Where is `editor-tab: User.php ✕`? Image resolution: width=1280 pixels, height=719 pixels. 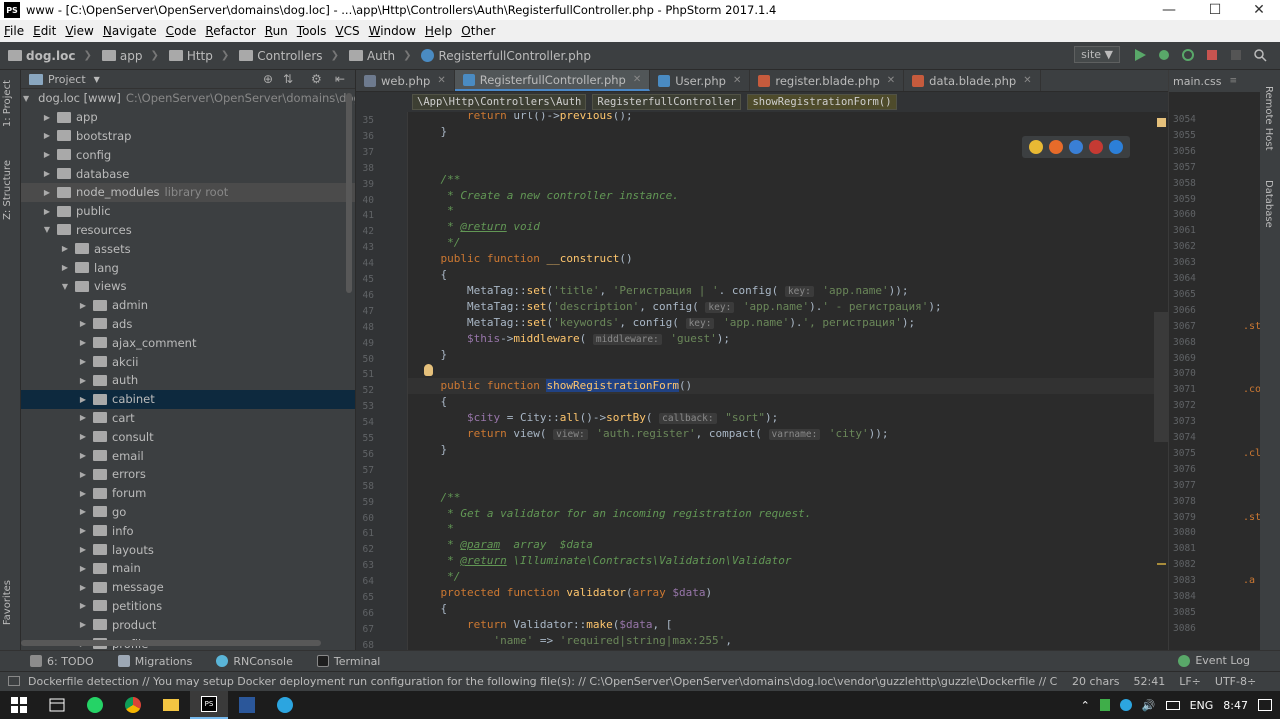 editor-tab: User.php ✕ is located at coordinates (700, 80).